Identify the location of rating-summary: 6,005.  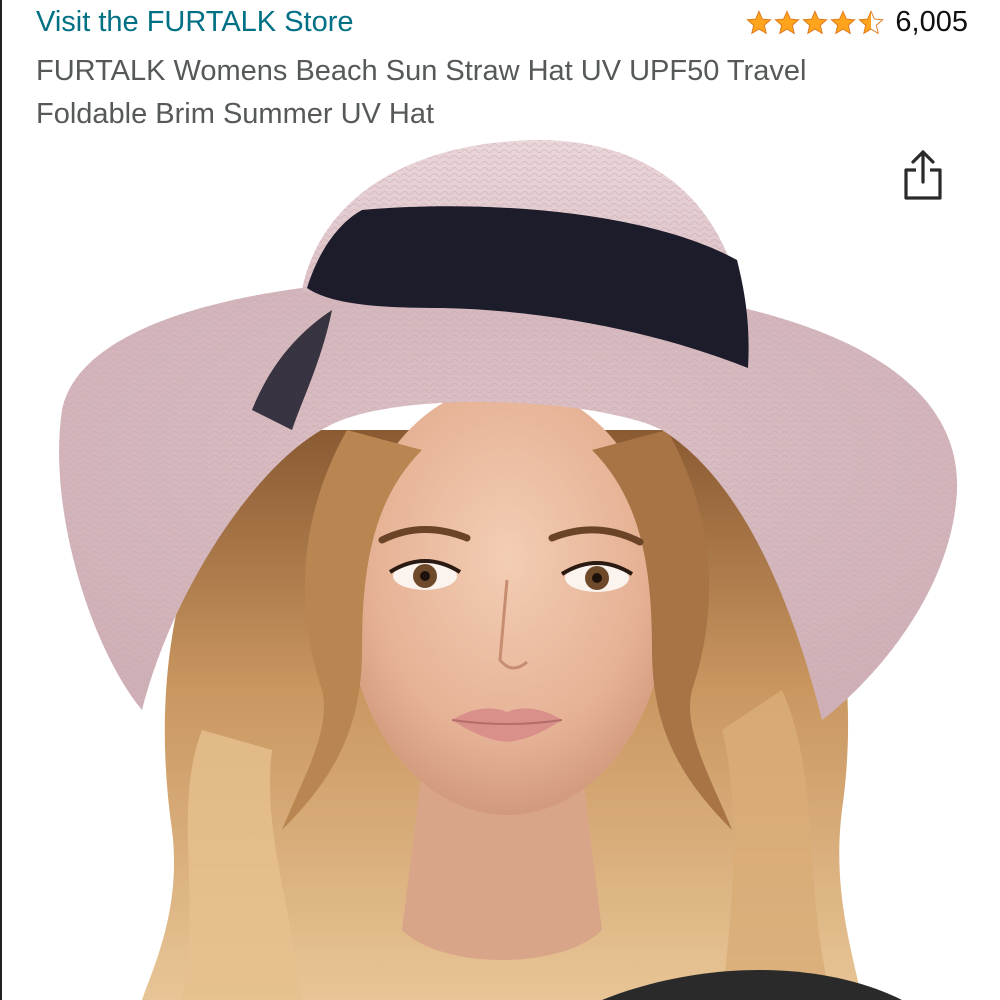
(856, 22).